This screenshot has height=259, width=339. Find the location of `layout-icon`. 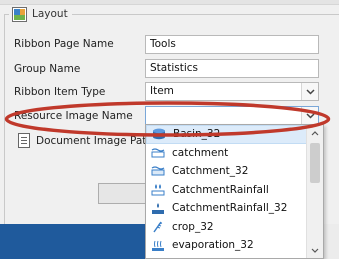

layout-icon is located at coordinates (19, 14).